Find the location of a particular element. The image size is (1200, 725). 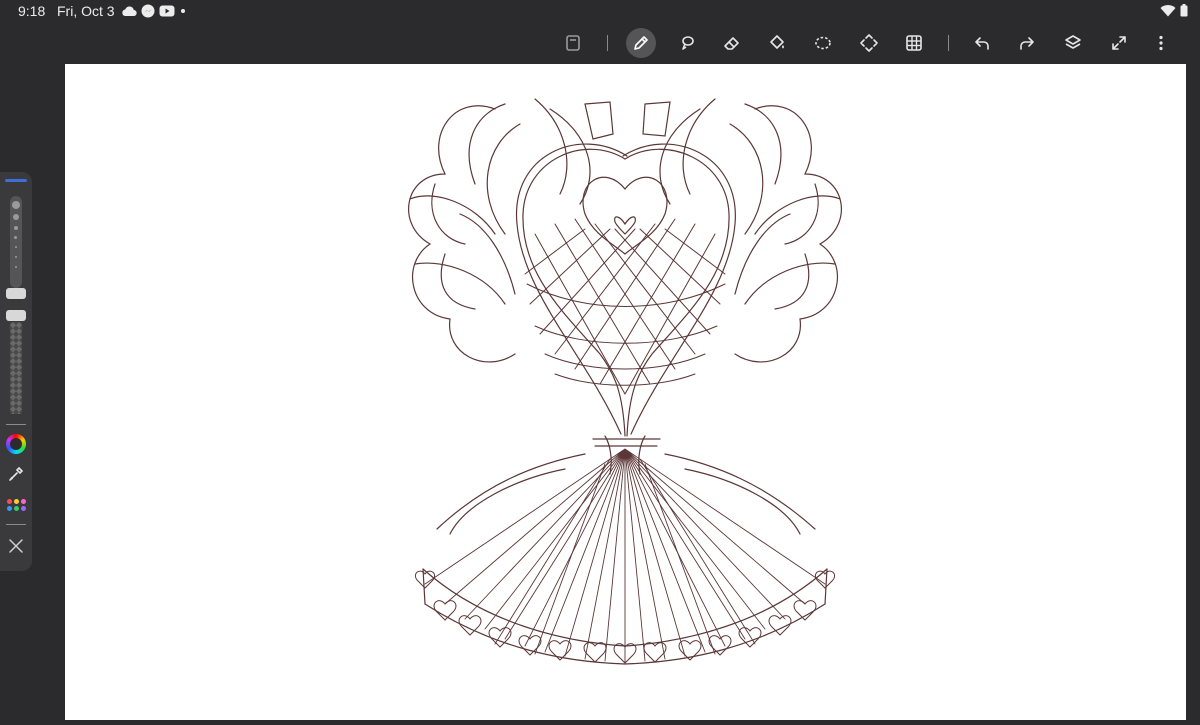

redo-button is located at coordinates (1027, 43).